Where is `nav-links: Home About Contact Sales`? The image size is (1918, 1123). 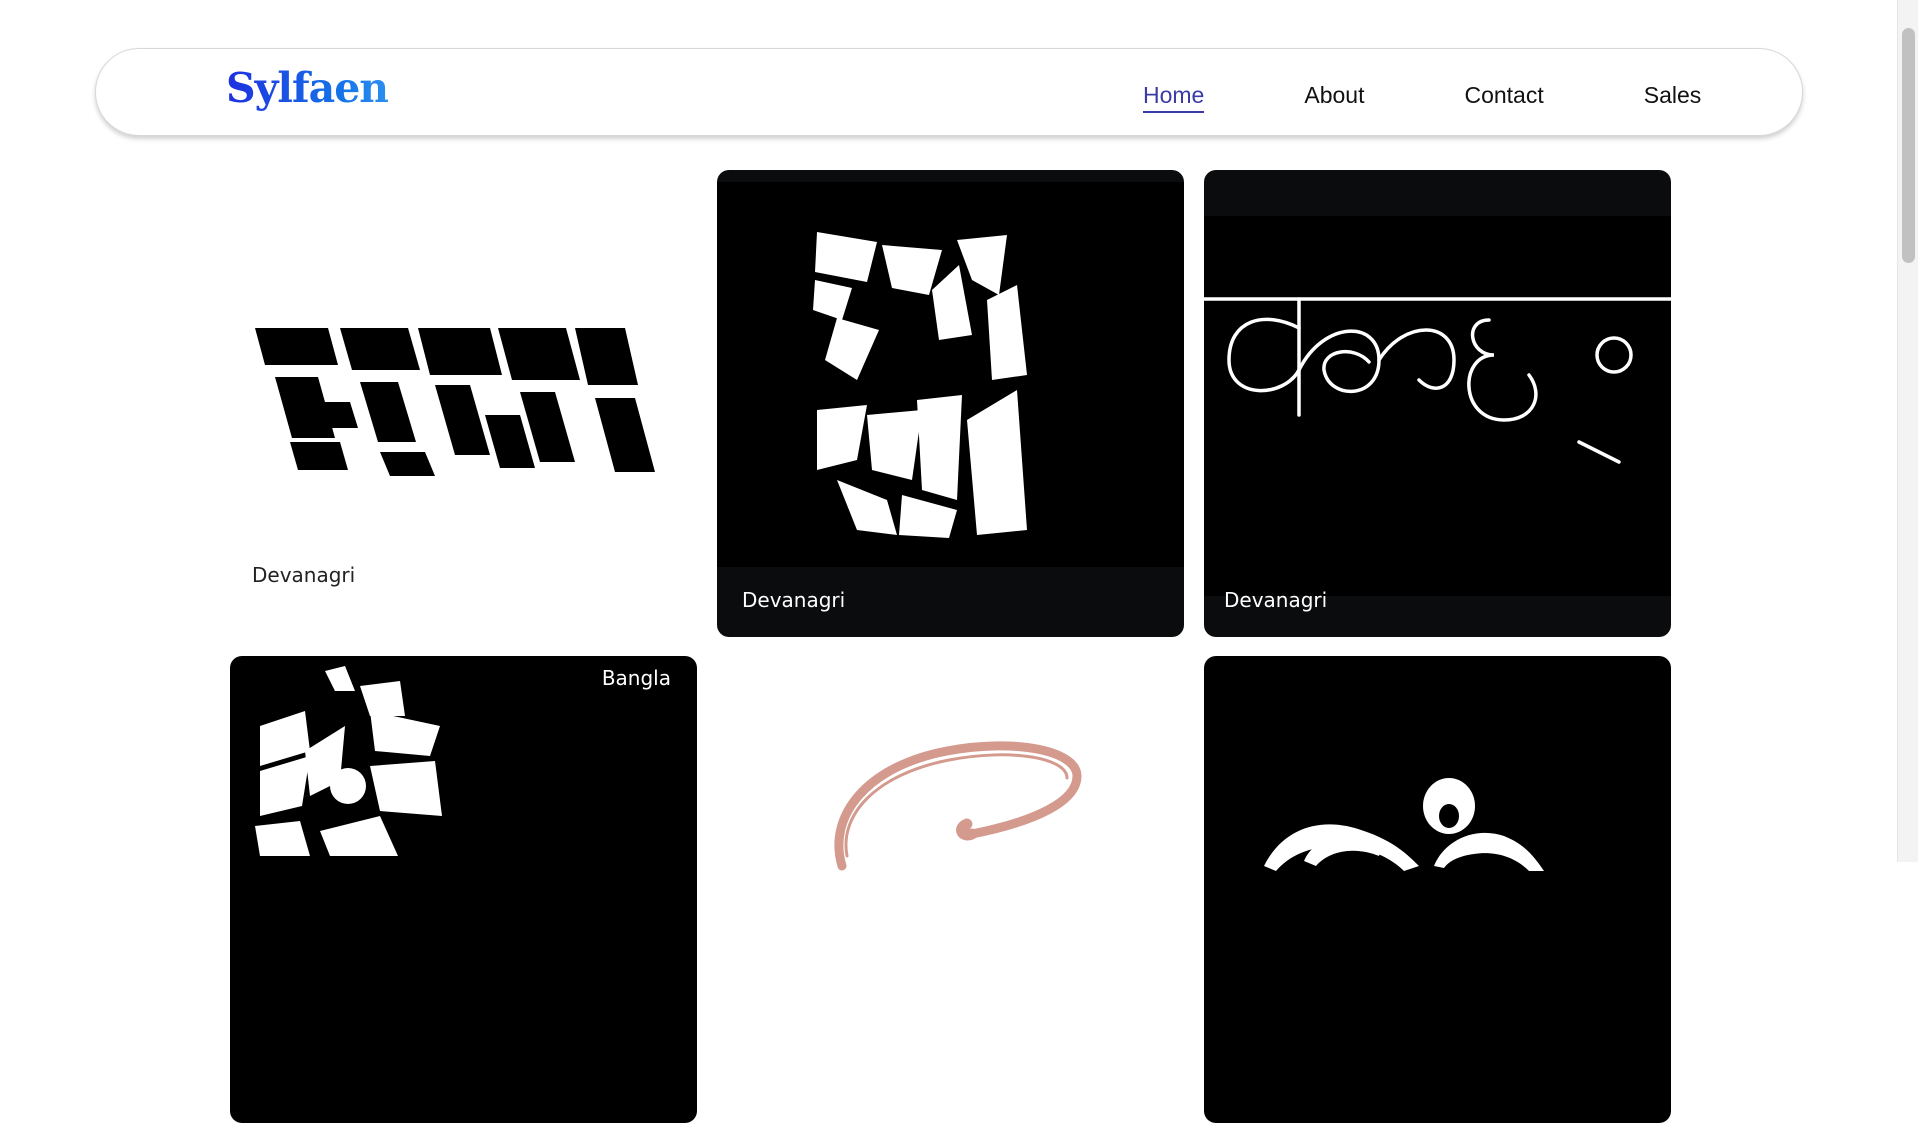
nav-links: Home About Contact Sales is located at coordinates (1472, 96).